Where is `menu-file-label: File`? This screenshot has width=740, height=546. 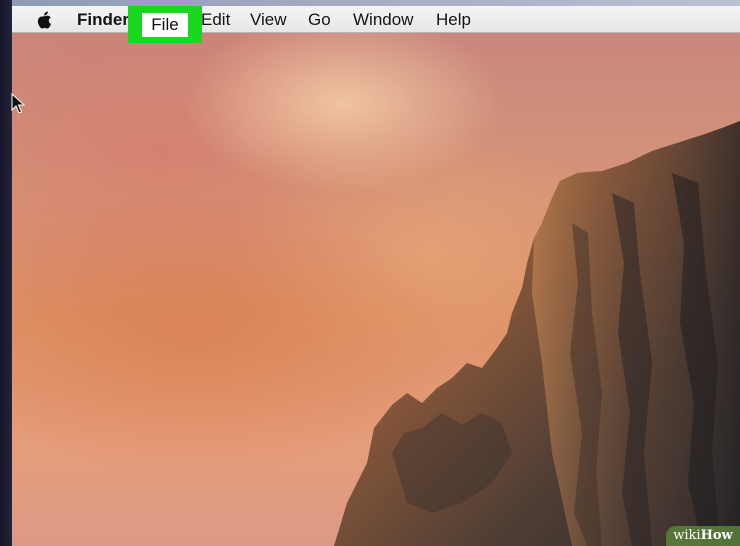 menu-file-label: File is located at coordinates (165, 24).